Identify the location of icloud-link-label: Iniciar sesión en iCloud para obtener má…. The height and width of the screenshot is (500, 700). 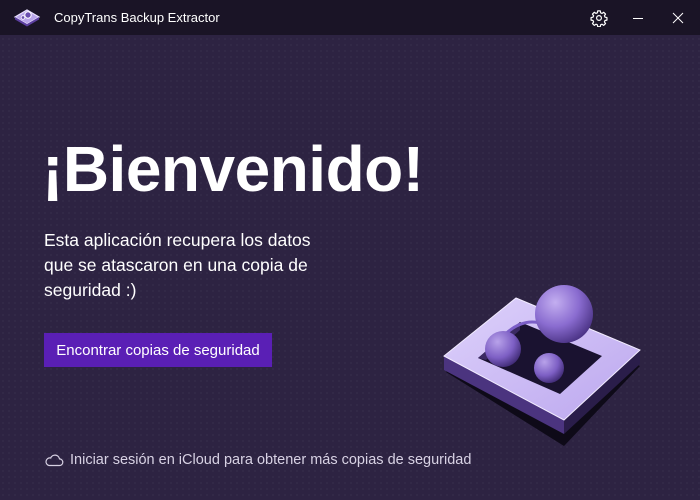
(271, 460).